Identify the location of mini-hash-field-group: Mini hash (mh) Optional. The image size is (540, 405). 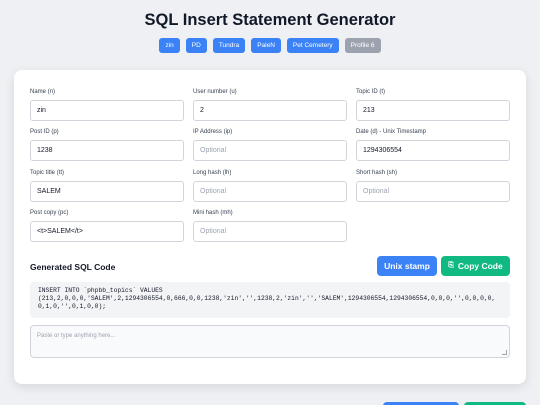
(270, 225).